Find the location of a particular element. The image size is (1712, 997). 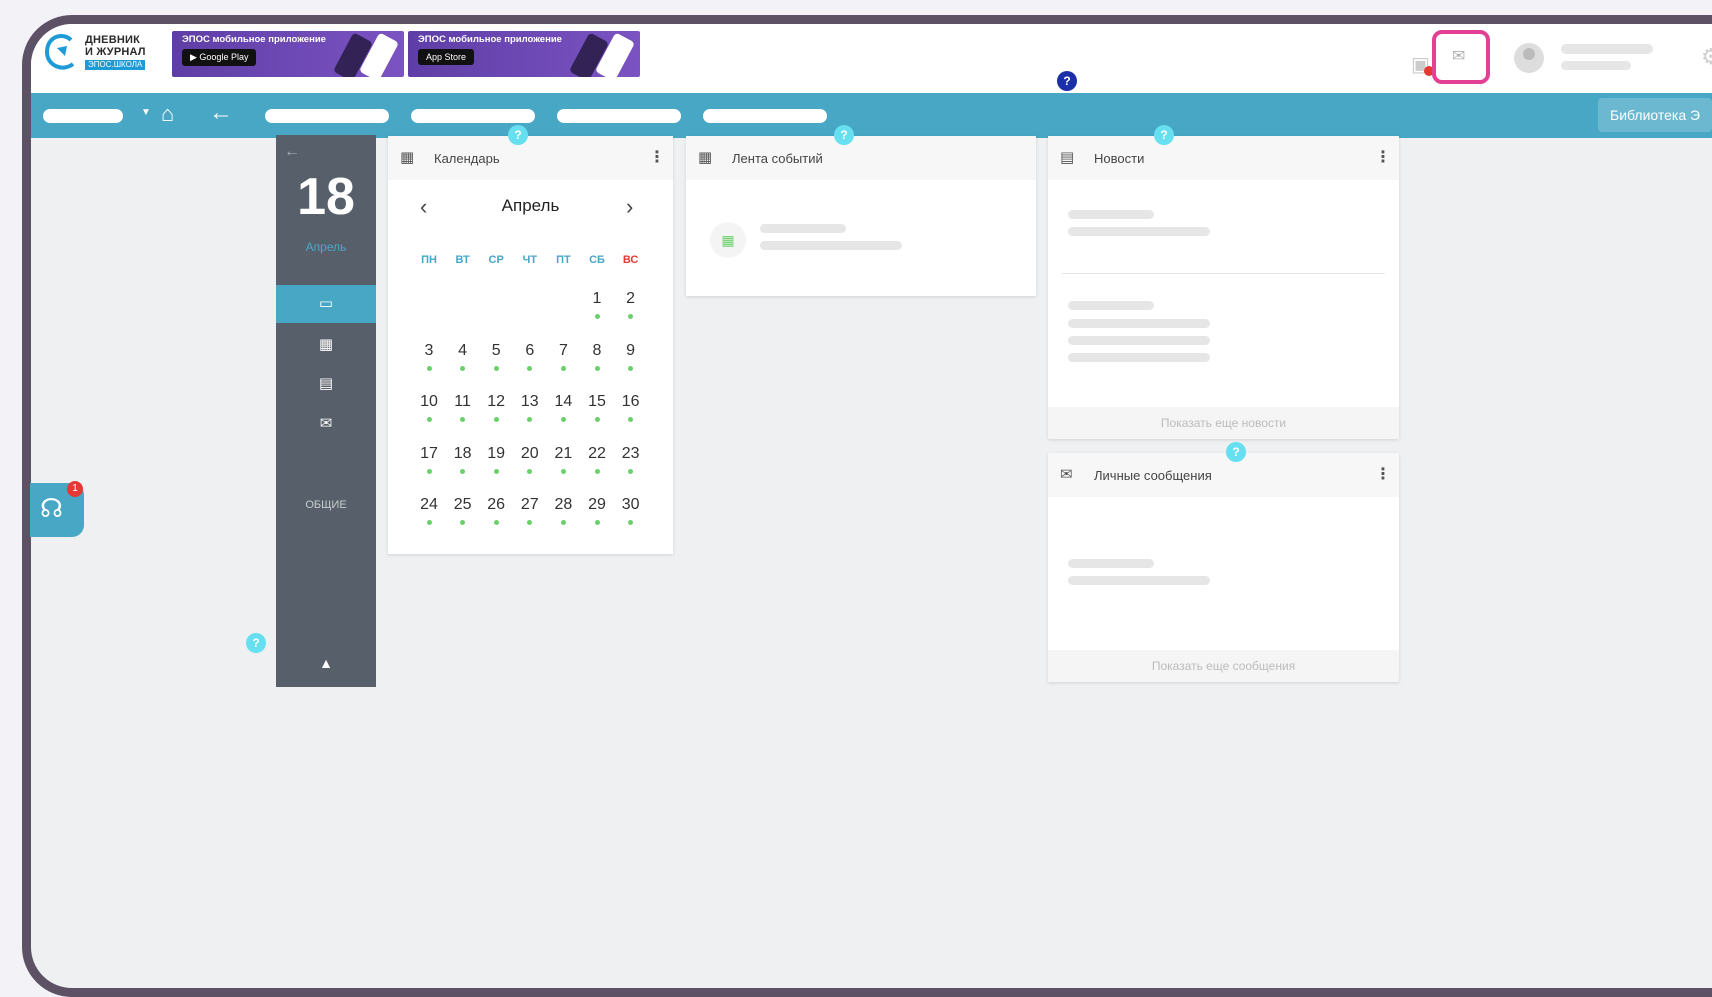

calendar-day: 11 is located at coordinates (463, 407).